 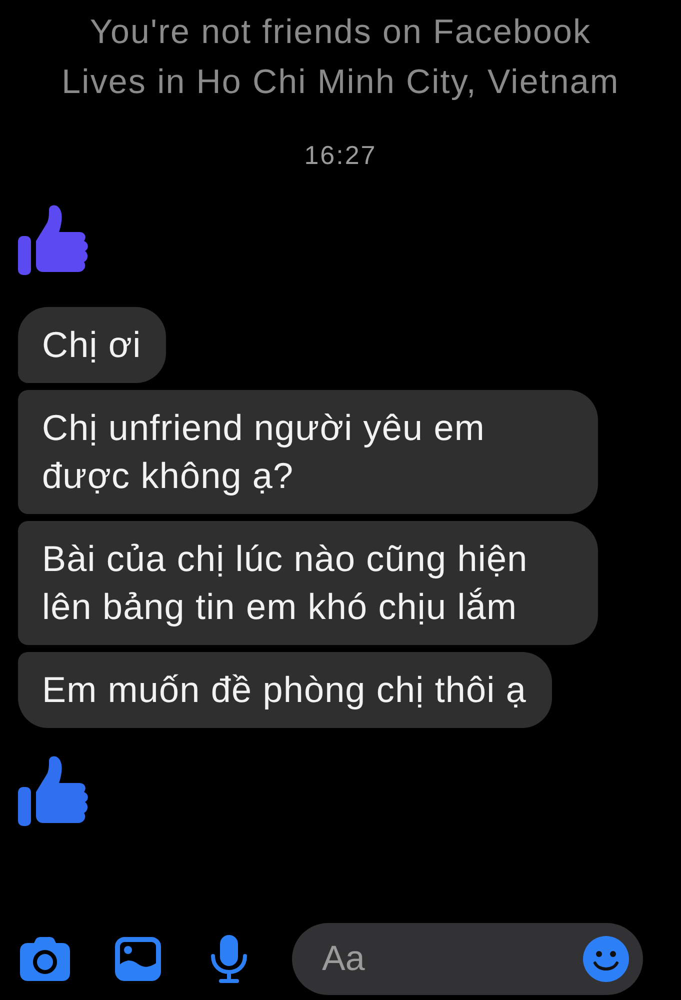 I want to click on profile-info-text: You're not friends on Facebook, so click(x=340, y=32).